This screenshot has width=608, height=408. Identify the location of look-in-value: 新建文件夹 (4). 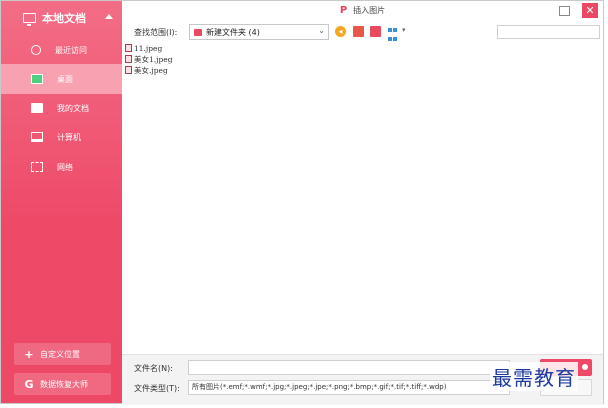
(233, 32).